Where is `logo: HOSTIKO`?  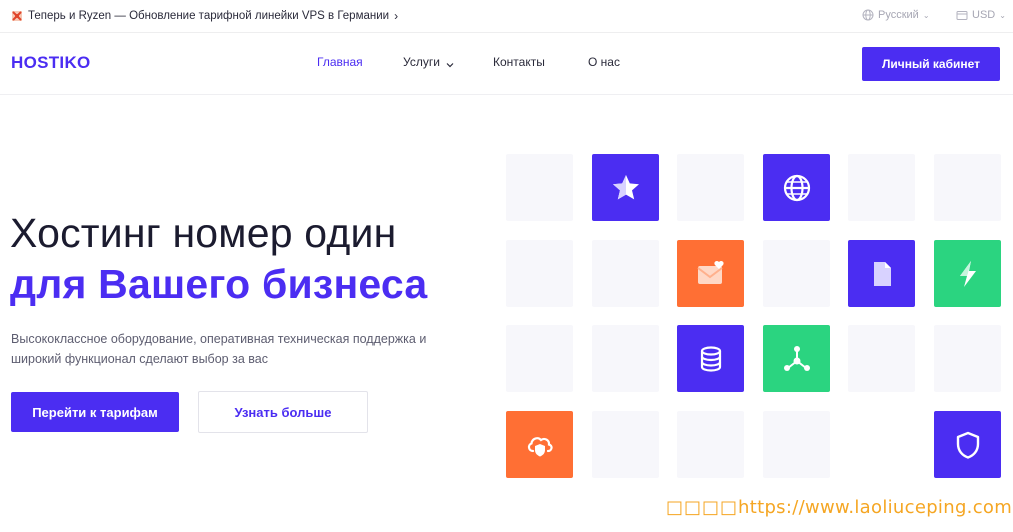
logo: HOSTIKO is located at coordinates (51, 63).